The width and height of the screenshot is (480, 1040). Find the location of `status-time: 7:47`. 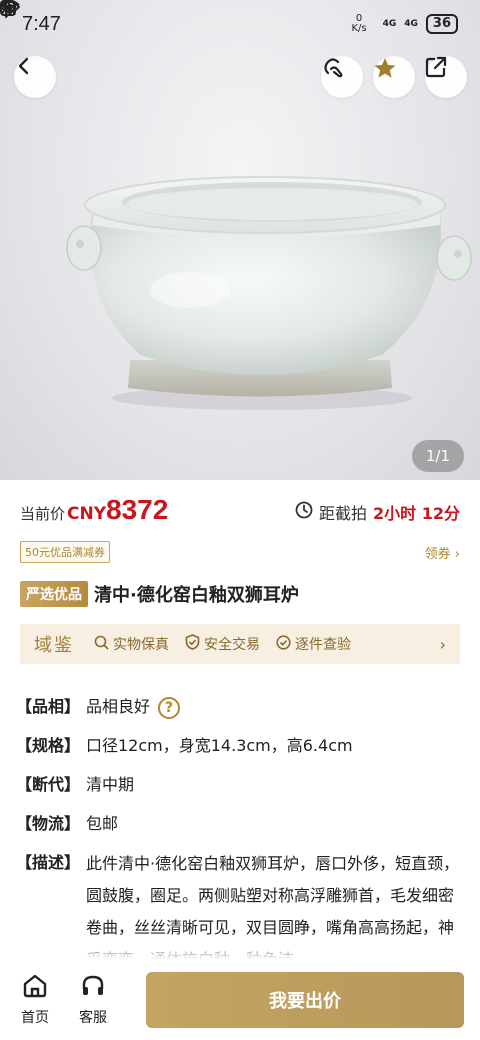

status-time: 7:47 is located at coordinates (41, 23).